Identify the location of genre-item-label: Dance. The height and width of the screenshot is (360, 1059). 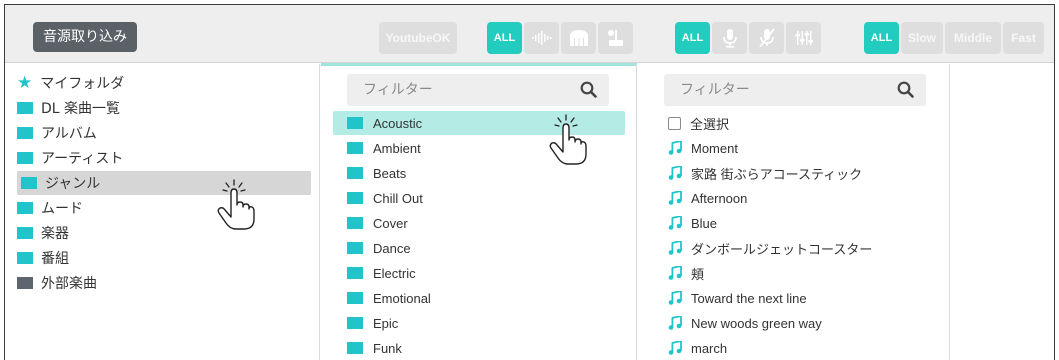
(392, 248).